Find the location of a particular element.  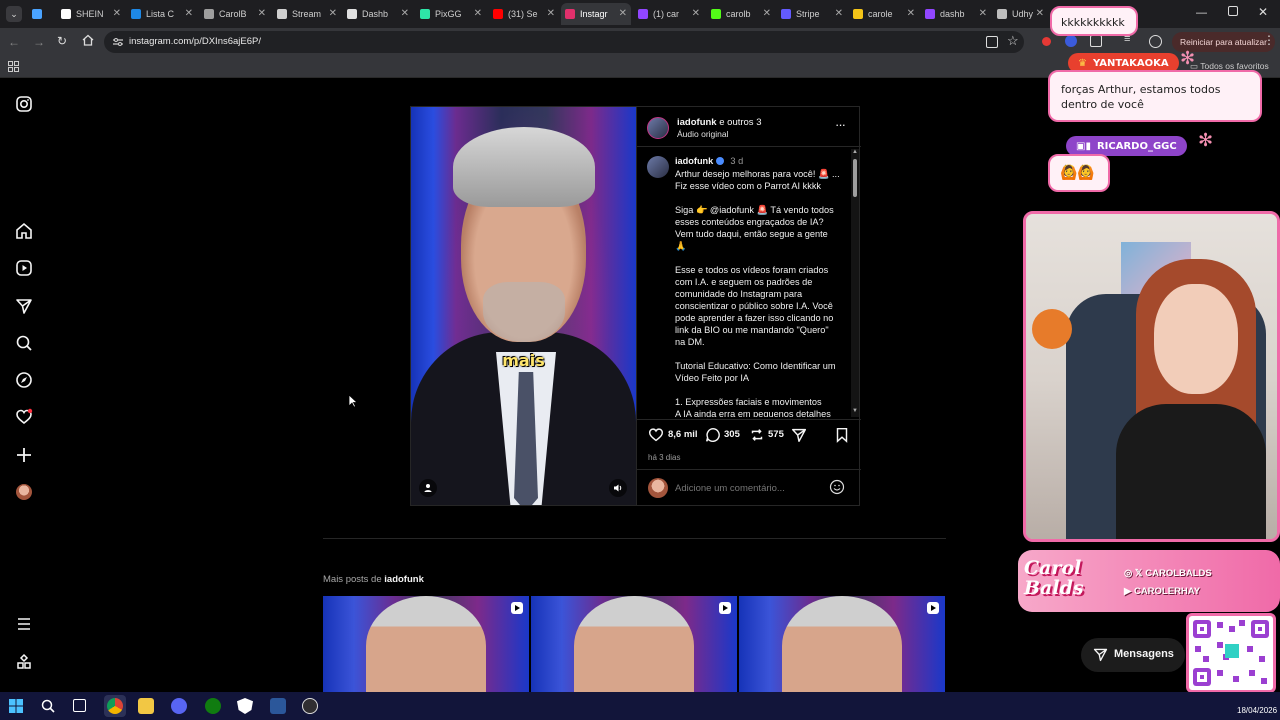

file-explorer-icon is located at coordinates (146, 706).